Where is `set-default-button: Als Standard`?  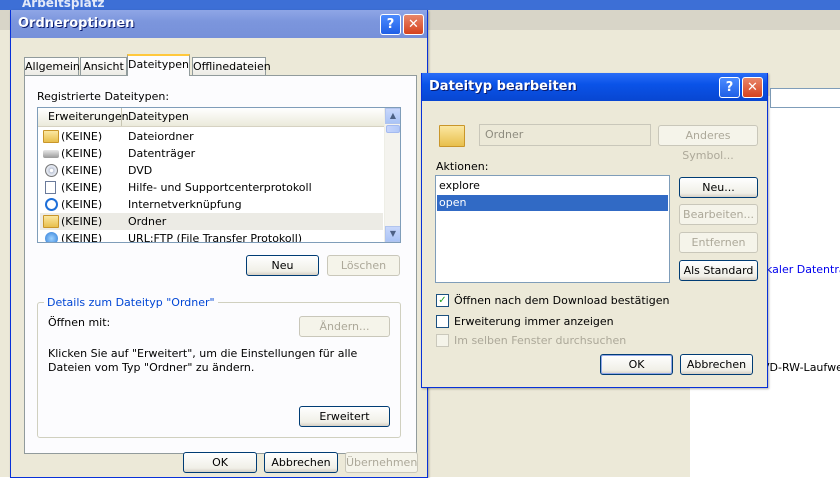
set-default-button: Als Standard is located at coordinates (718, 270).